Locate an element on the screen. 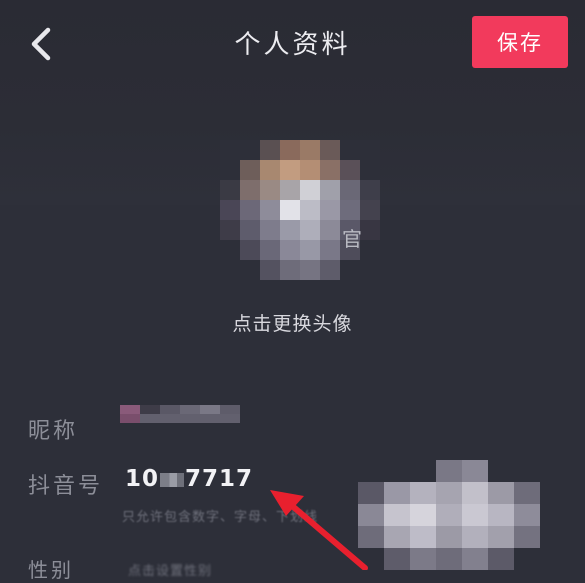 The image size is (585, 583). change-avatar-link: 点击更换头像 is located at coordinates (292, 322).